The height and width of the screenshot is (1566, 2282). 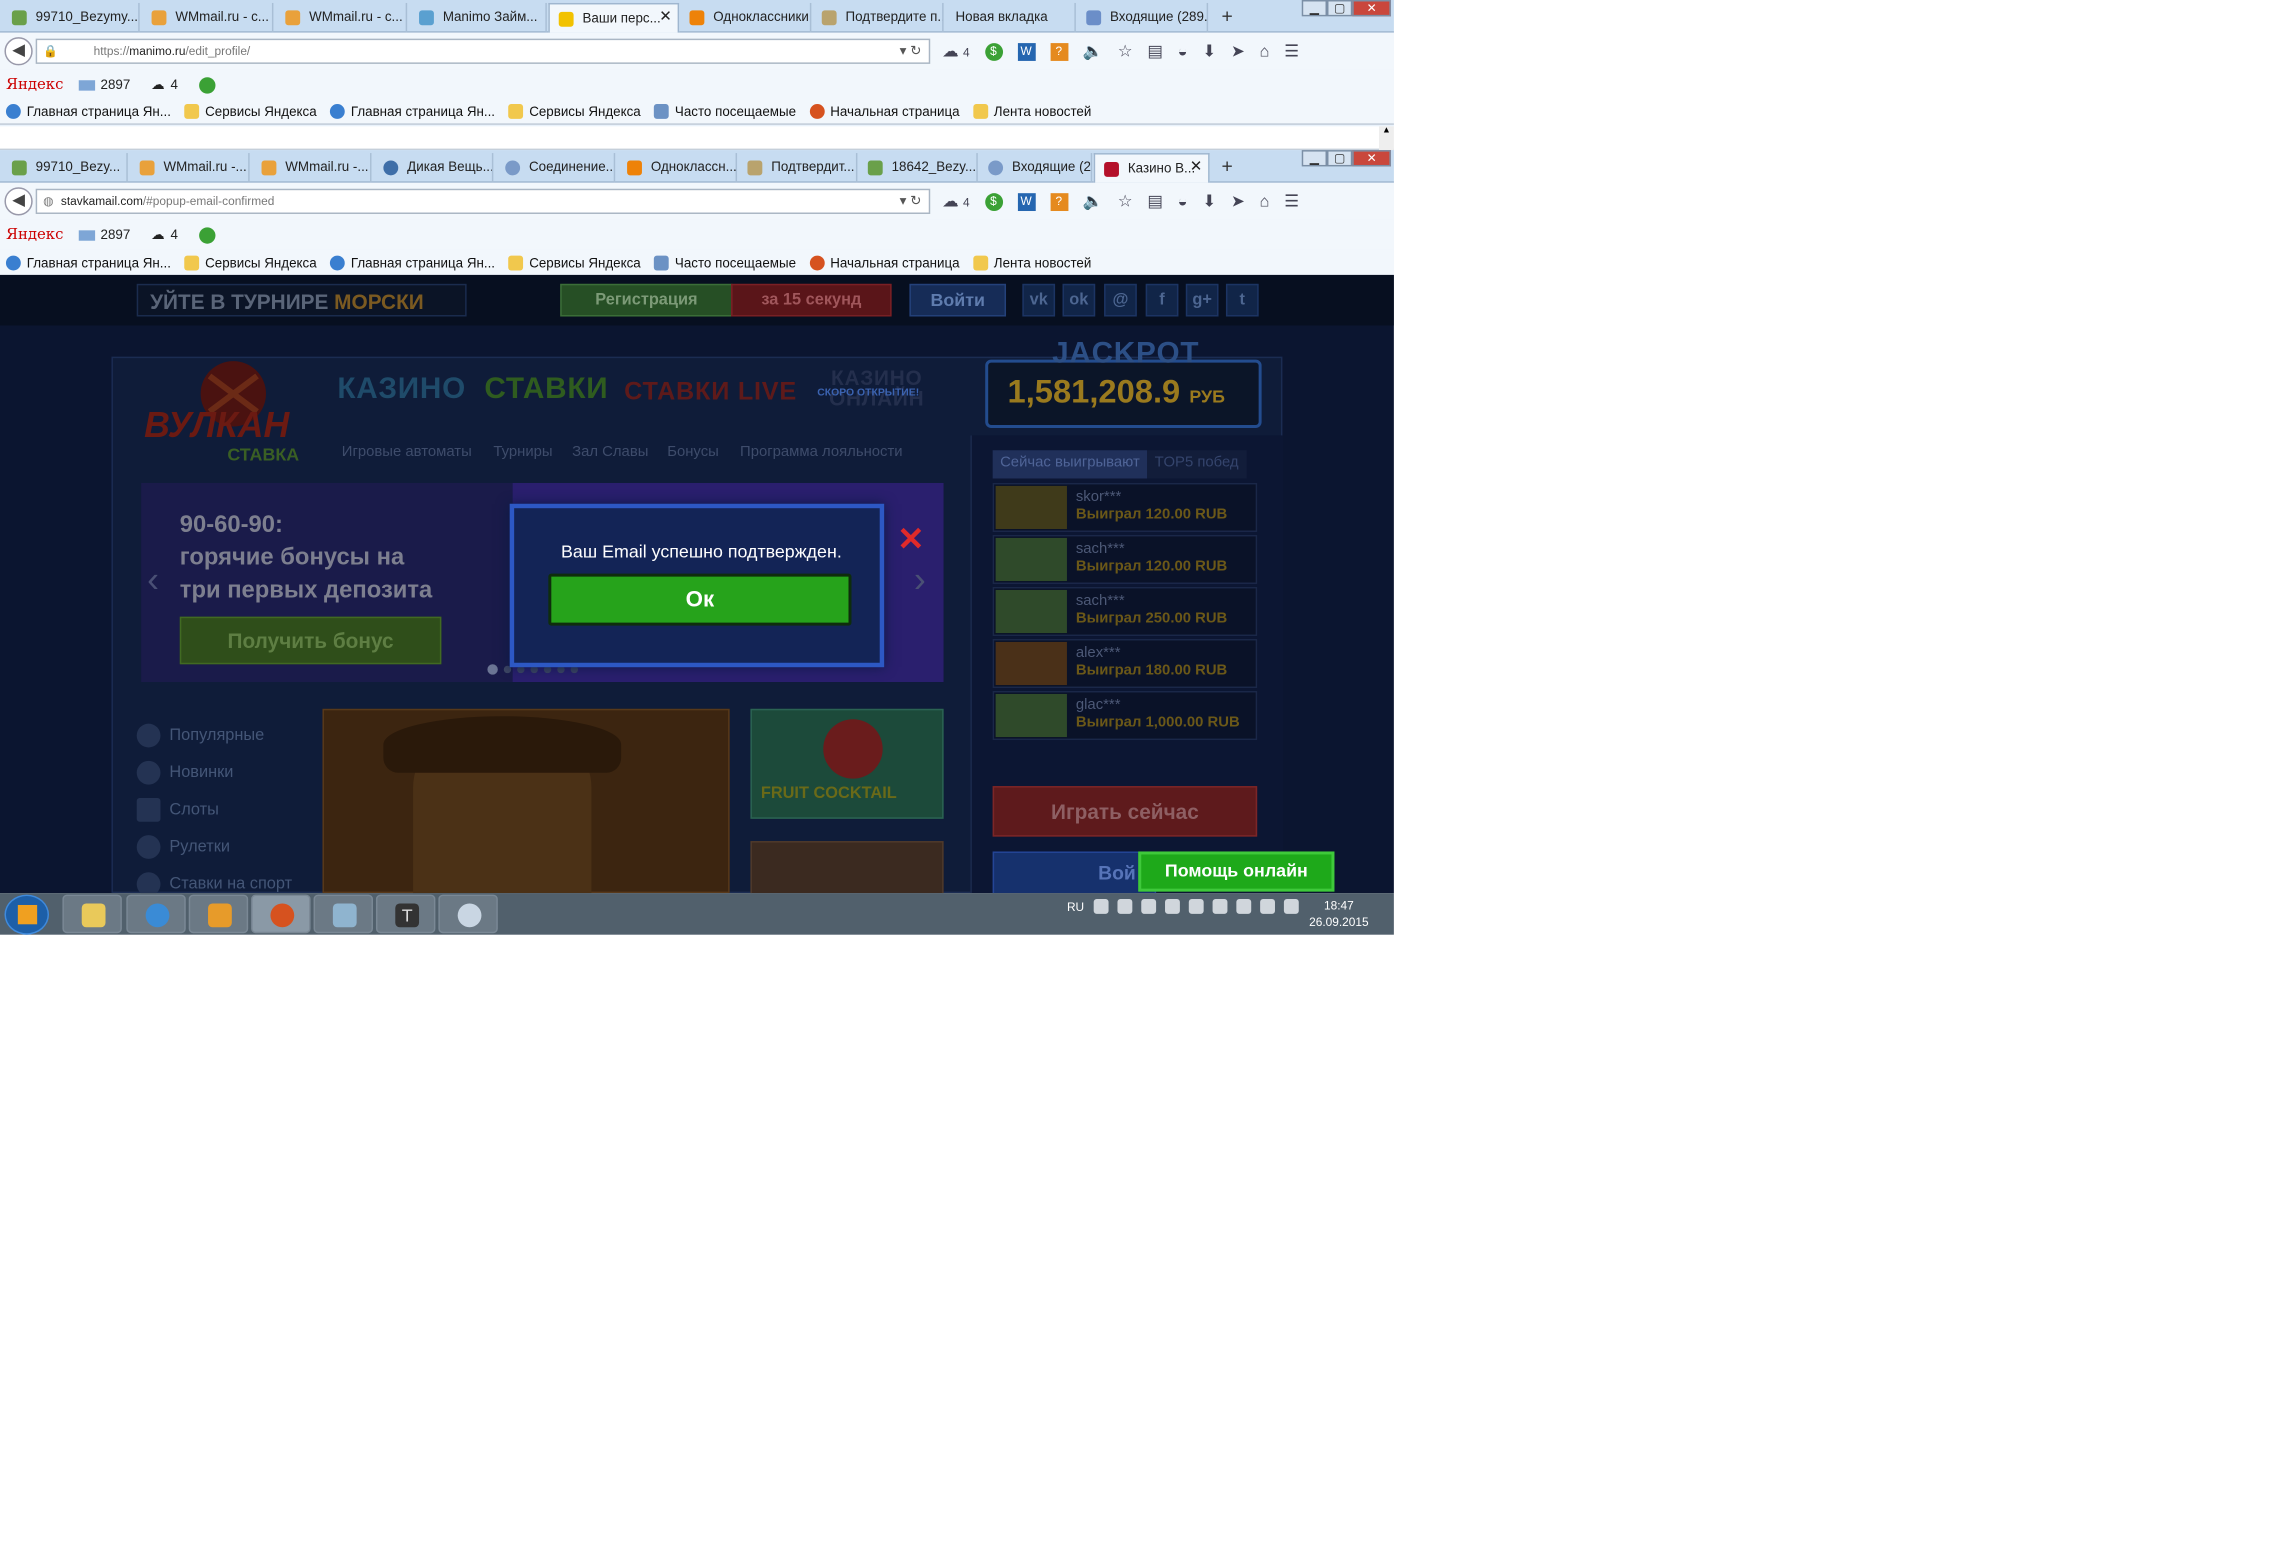 I want to click on taskbar-paint, so click(x=468, y=914).